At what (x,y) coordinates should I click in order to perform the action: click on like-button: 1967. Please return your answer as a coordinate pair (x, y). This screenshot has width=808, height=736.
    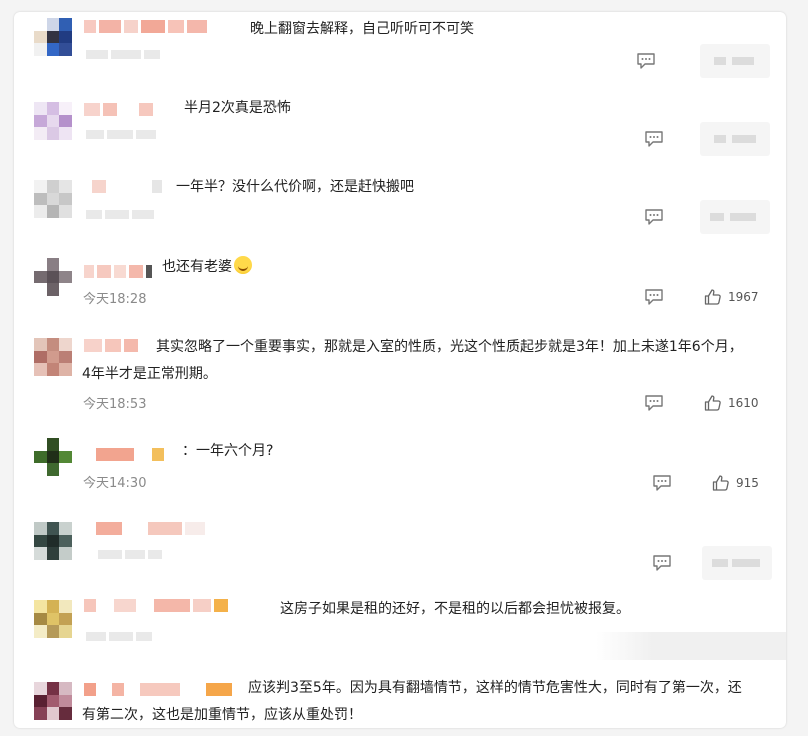
    Looking at the image, I should click on (731, 297).